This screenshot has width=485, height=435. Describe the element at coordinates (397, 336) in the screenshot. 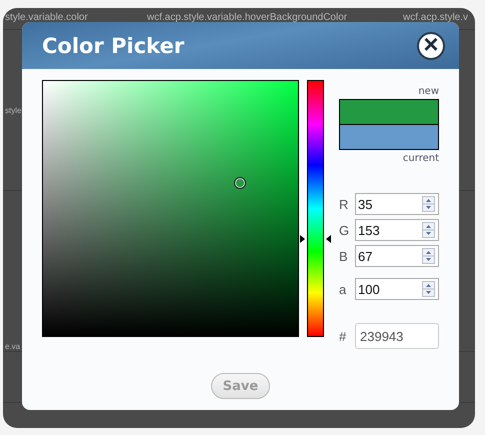

I see `hex-field: 239943` at that location.